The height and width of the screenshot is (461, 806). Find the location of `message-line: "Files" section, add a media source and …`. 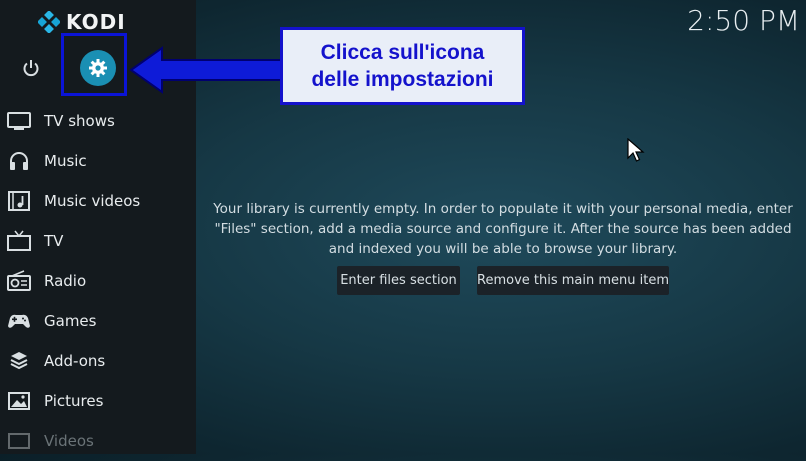

message-line: "Files" section, add a media source and … is located at coordinates (503, 229).